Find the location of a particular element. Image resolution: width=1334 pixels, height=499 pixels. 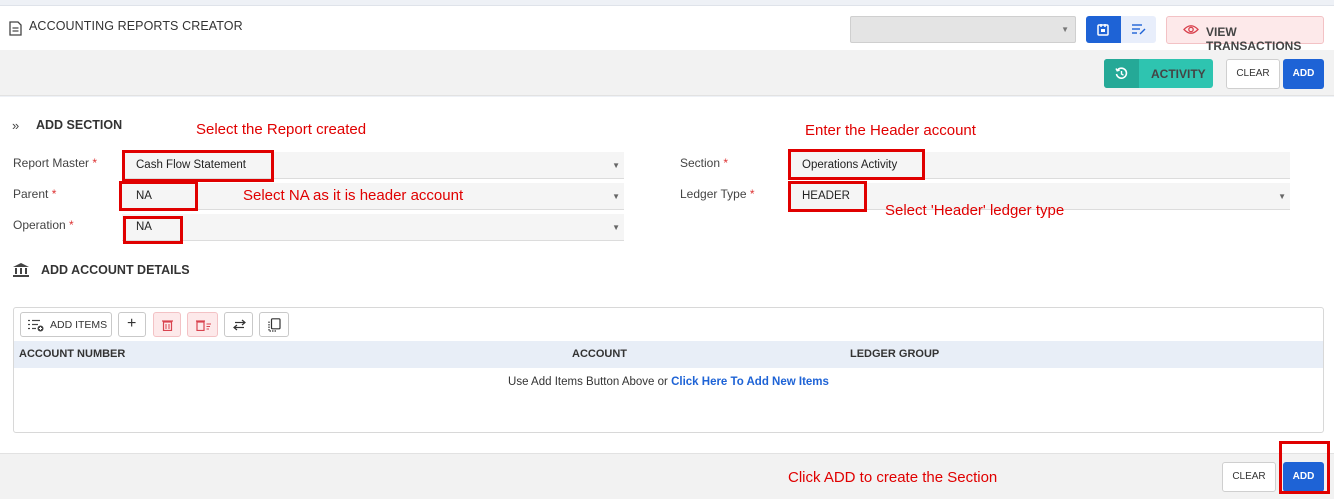

column-header: ACCOUNT is located at coordinates (599, 354).